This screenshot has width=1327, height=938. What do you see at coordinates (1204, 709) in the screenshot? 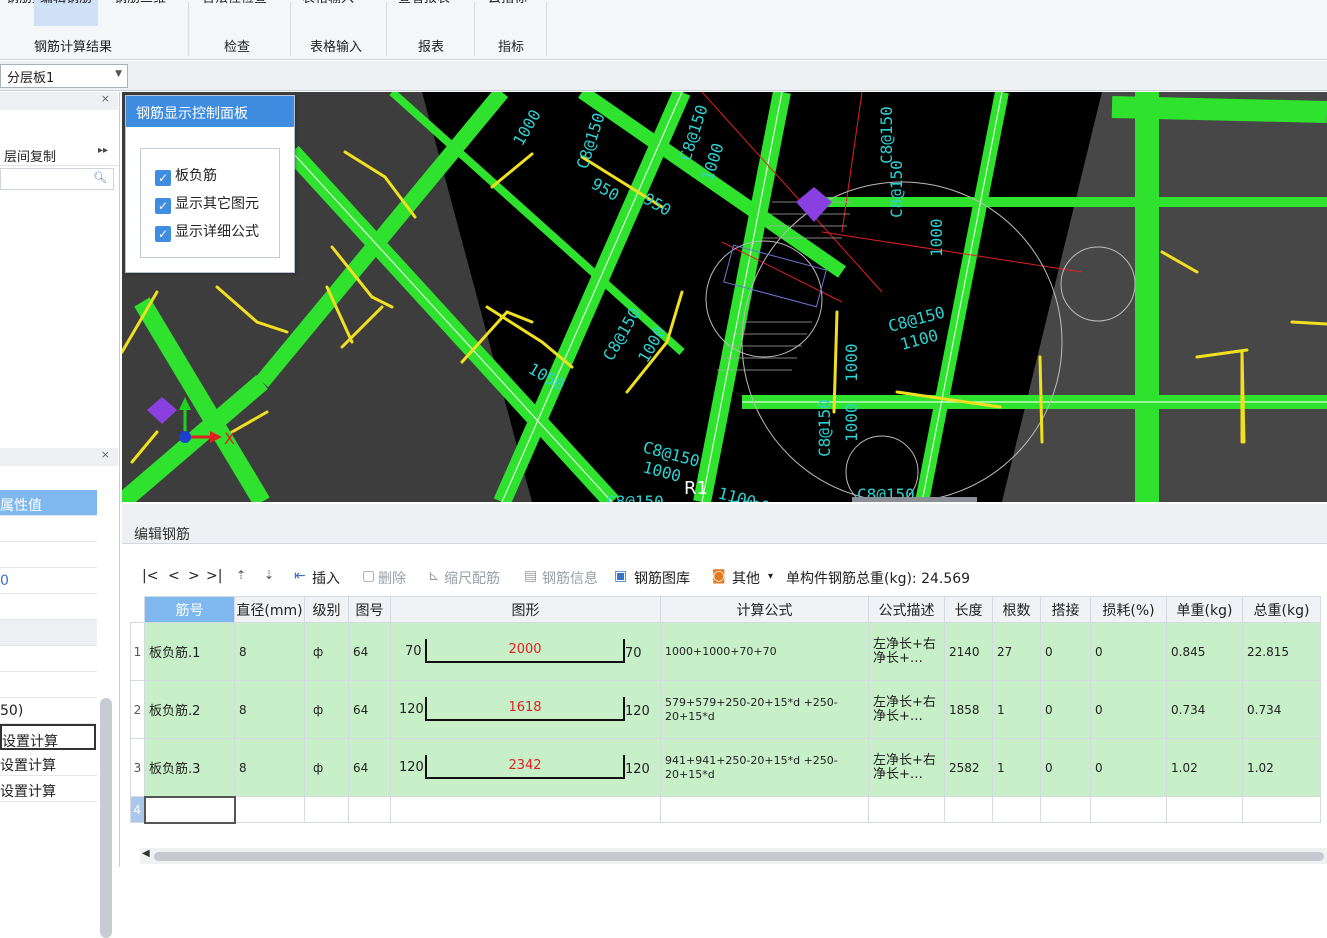
I see `cell-unit-weight: 0.734` at bounding box center [1204, 709].